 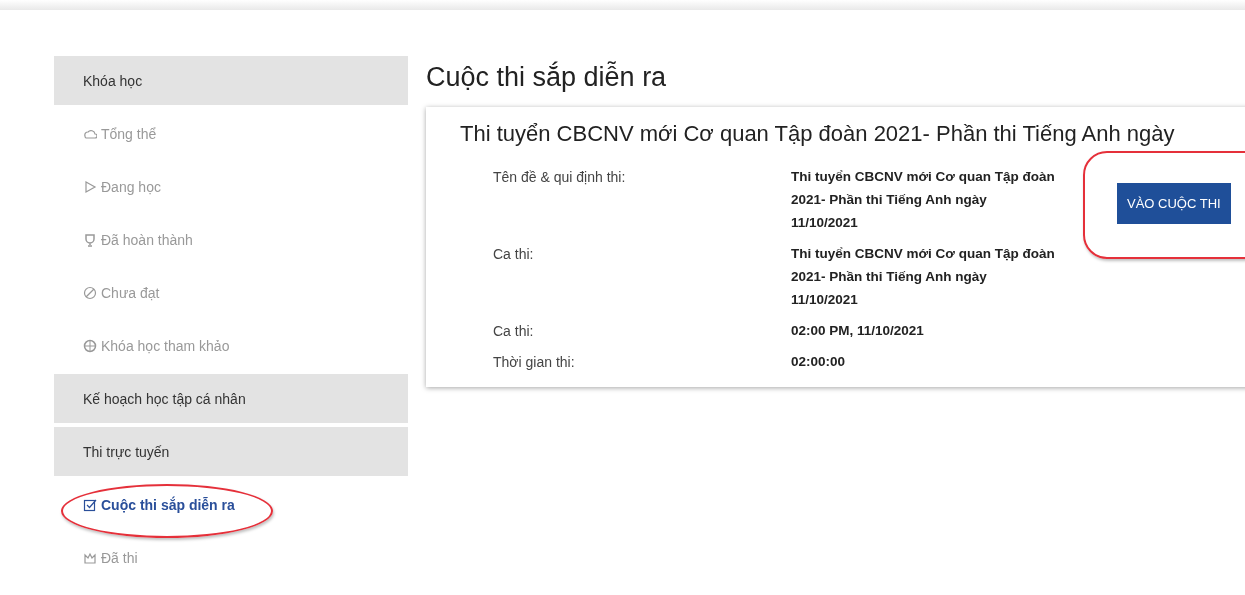 What do you see at coordinates (547, 77) in the screenshot?
I see `page-title: Cuộc thi sắp diễn ra` at bounding box center [547, 77].